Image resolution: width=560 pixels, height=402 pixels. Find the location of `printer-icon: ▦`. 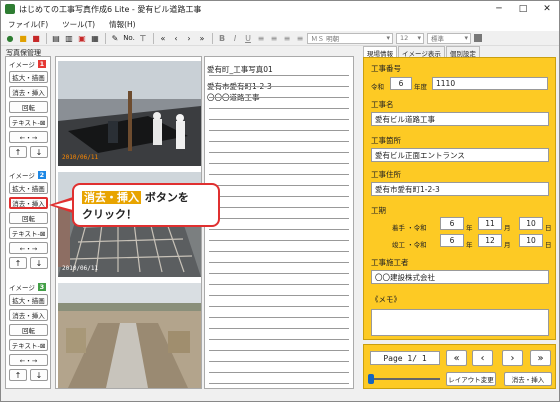

printer-icon: ▦ is located at coordinates (95, 38).